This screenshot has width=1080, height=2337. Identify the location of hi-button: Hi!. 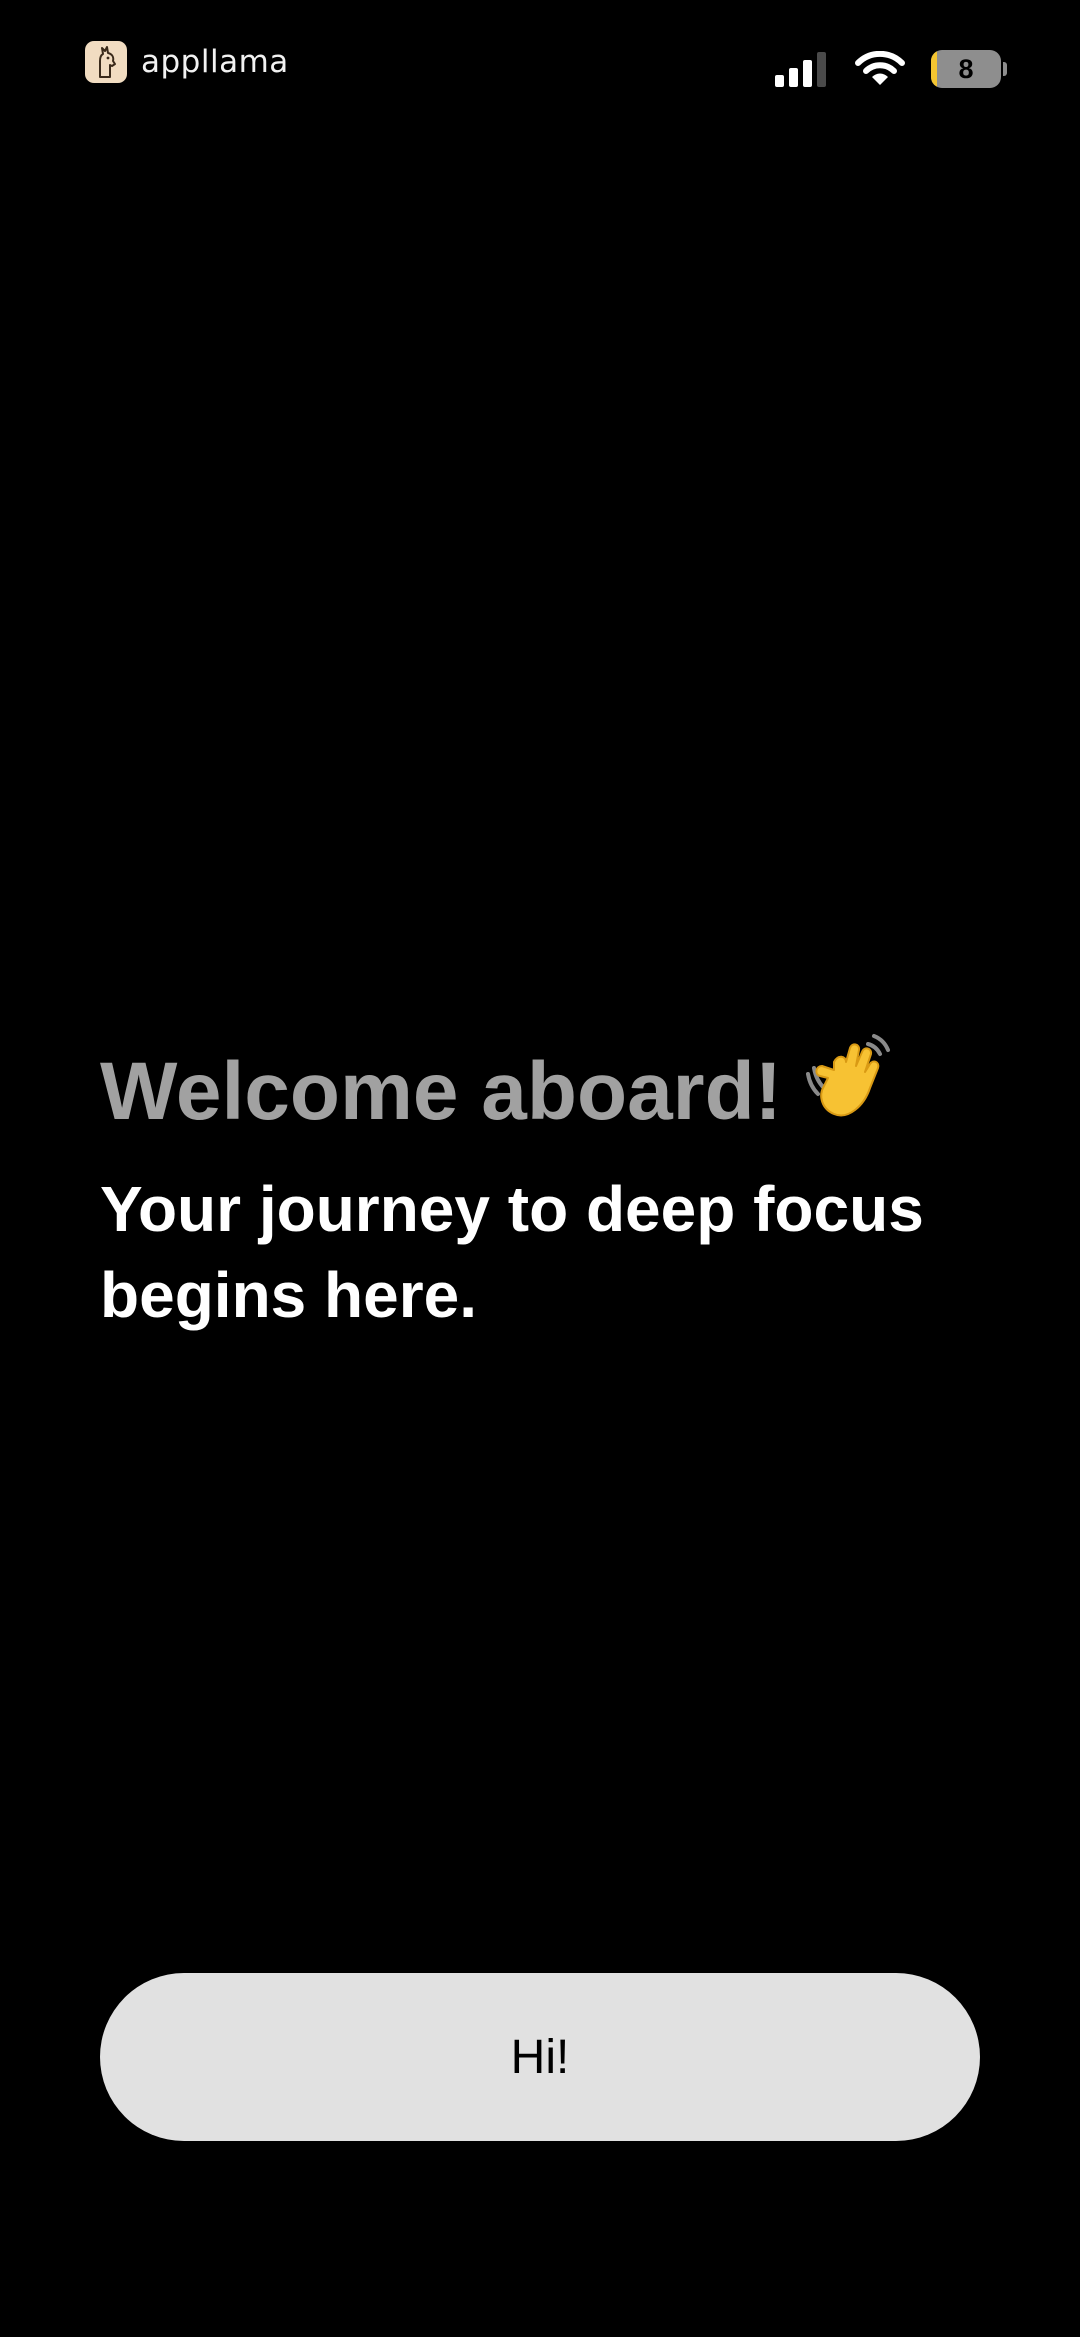
(540, 2057).